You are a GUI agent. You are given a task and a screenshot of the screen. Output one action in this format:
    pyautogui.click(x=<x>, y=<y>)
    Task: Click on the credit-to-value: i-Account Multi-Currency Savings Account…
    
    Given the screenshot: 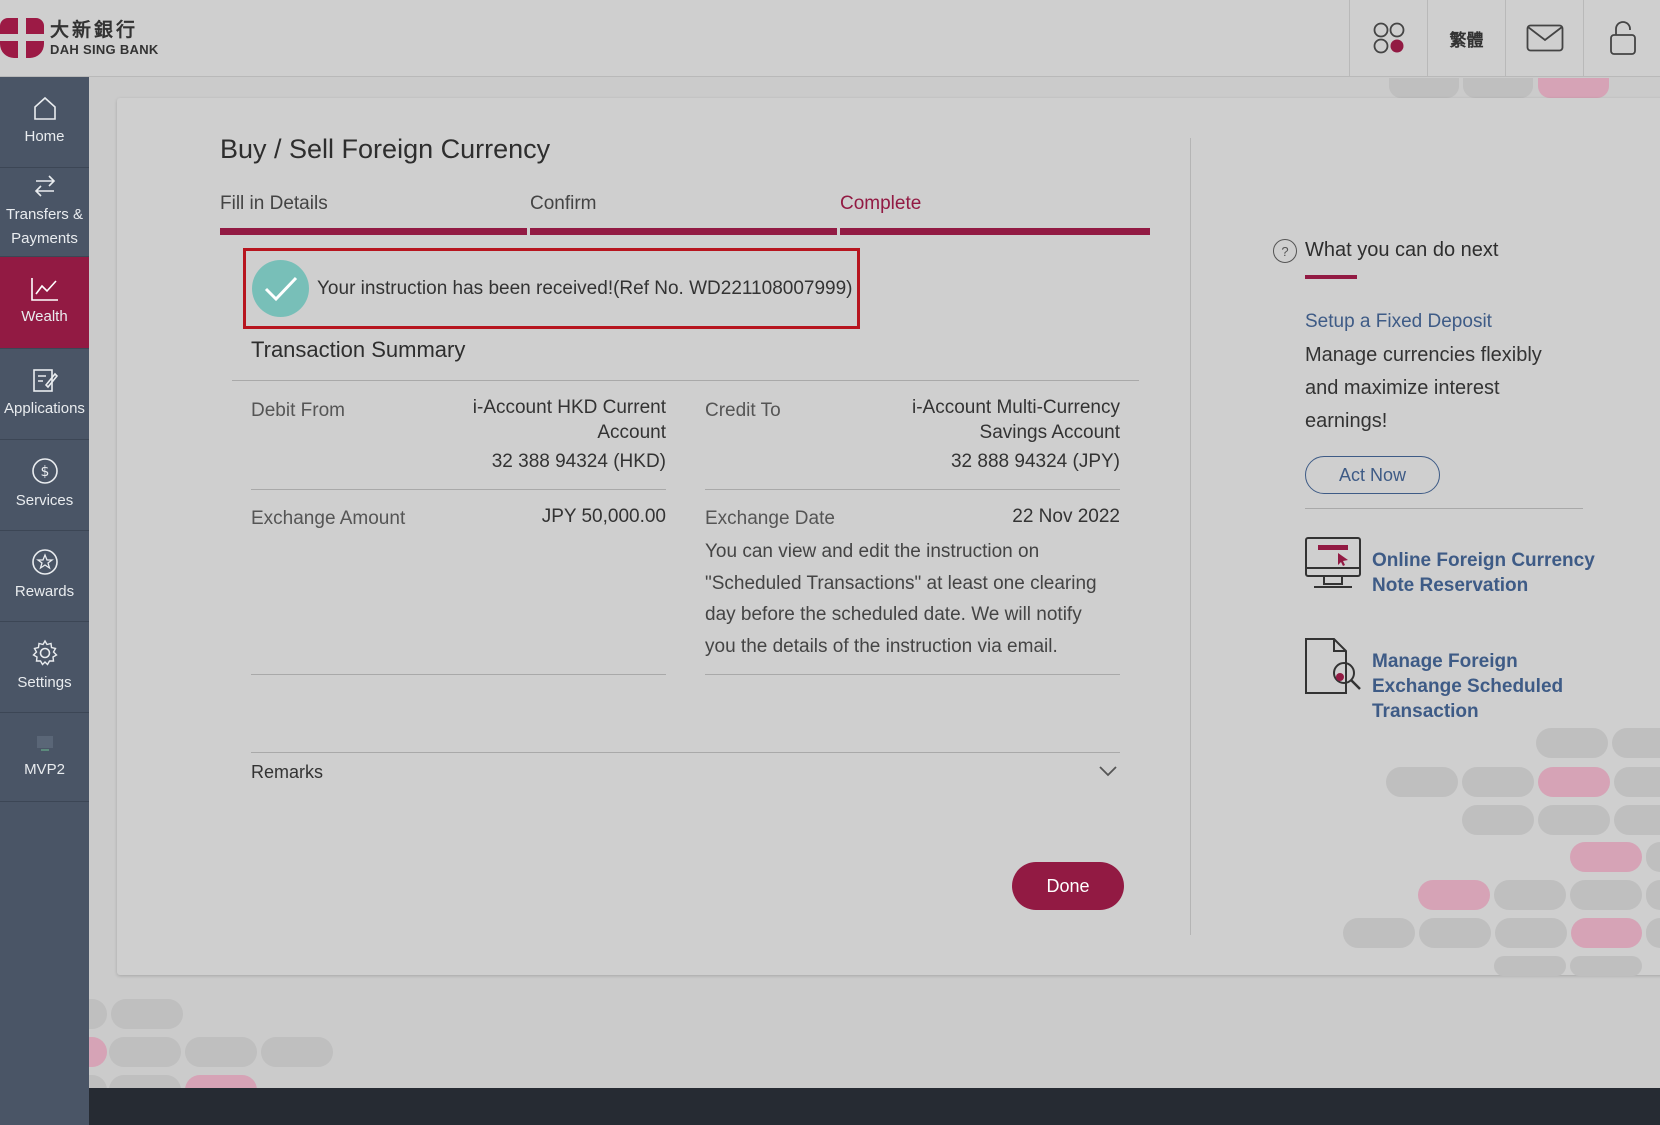 What is the action you would take?
    pyautogui.click(x=975, y=434)
    